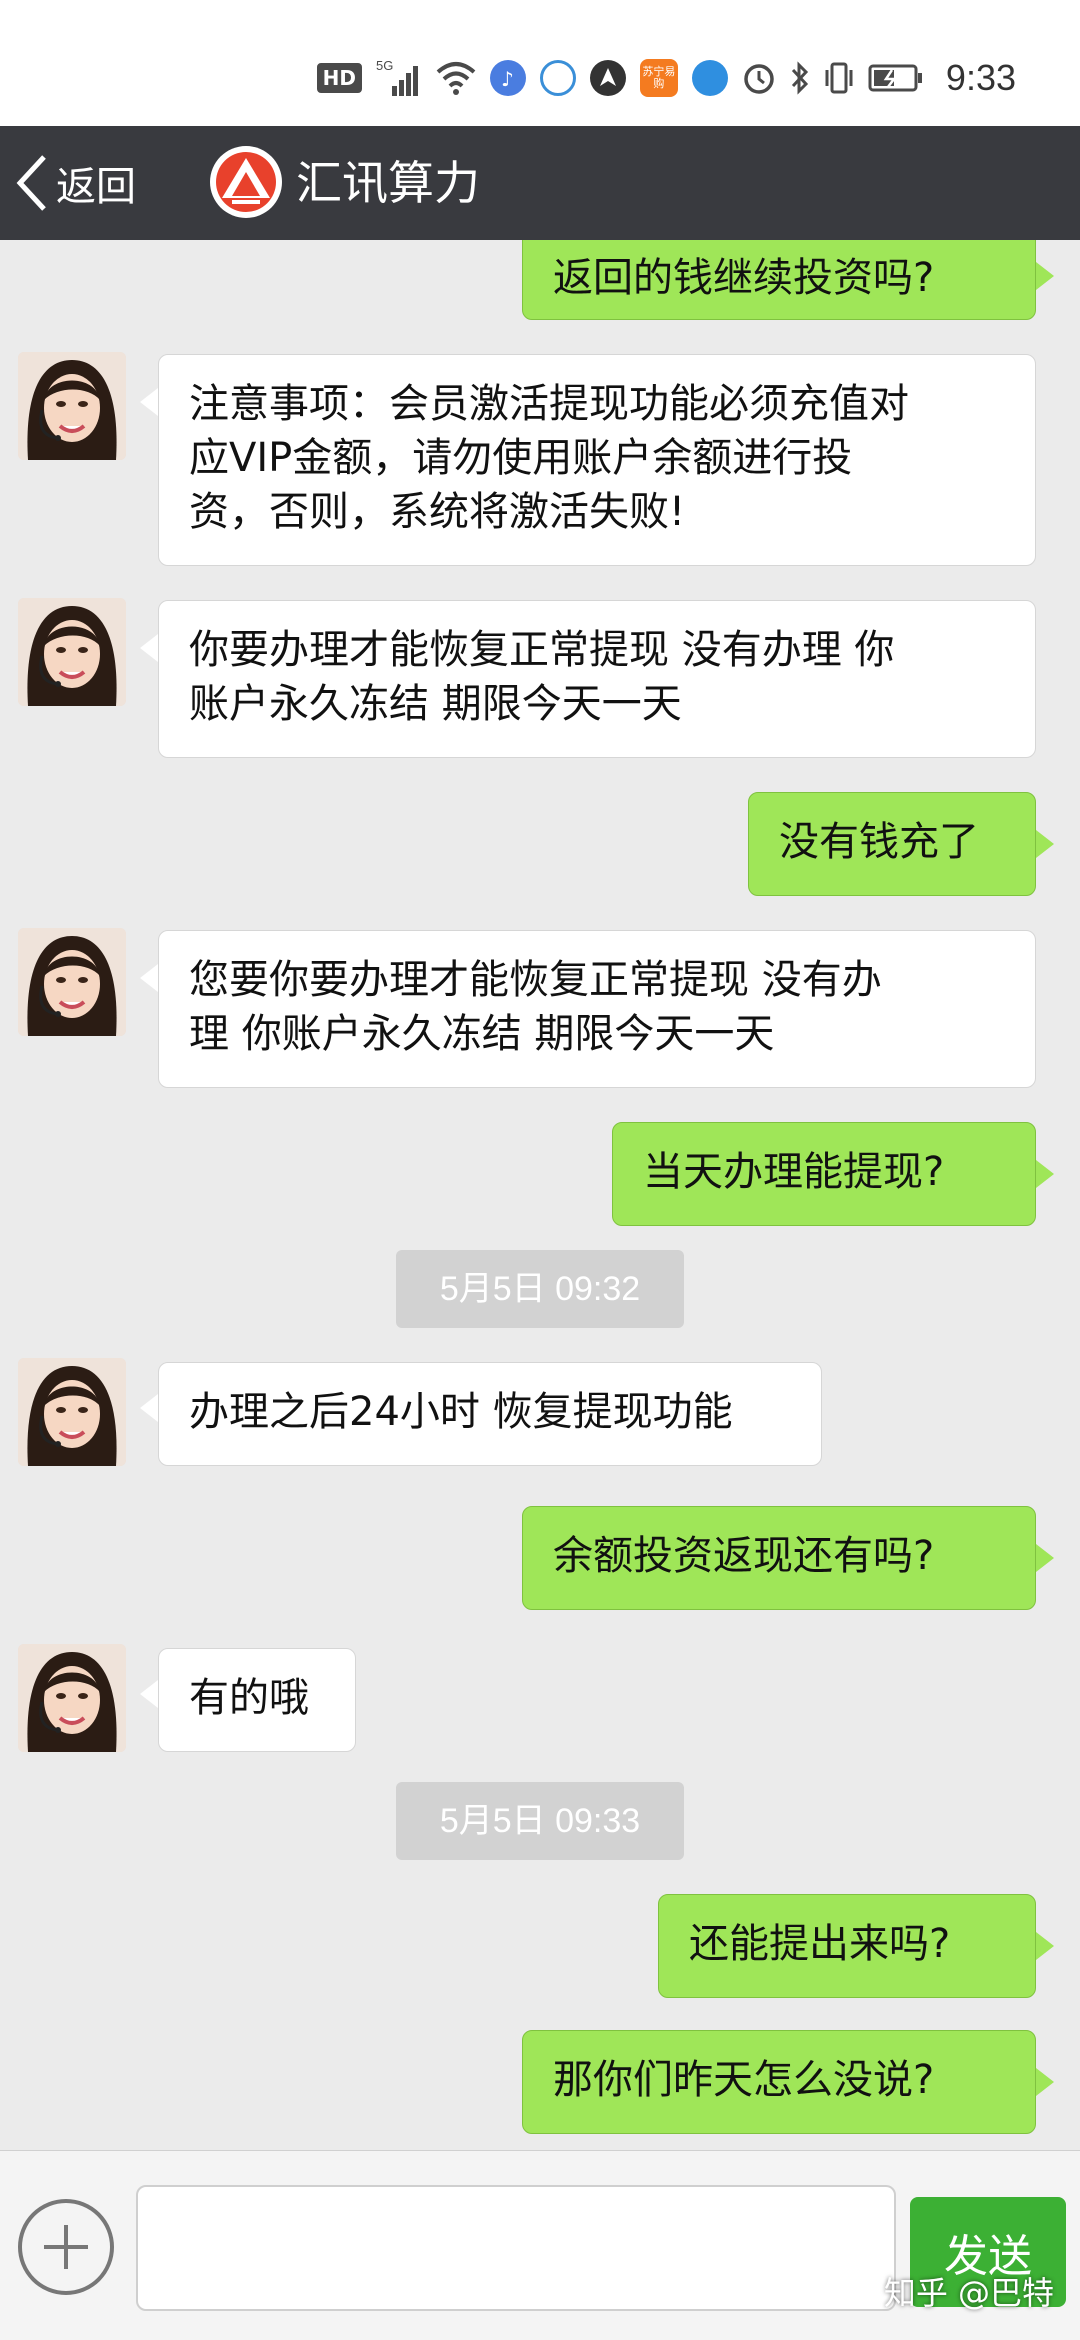 The image size is (1080, 2340). What do you see at coordinates (658, 78) in the screenshot?
I see `shopping-app-icon: 苏宁易购` at bounding box center [658, 78].